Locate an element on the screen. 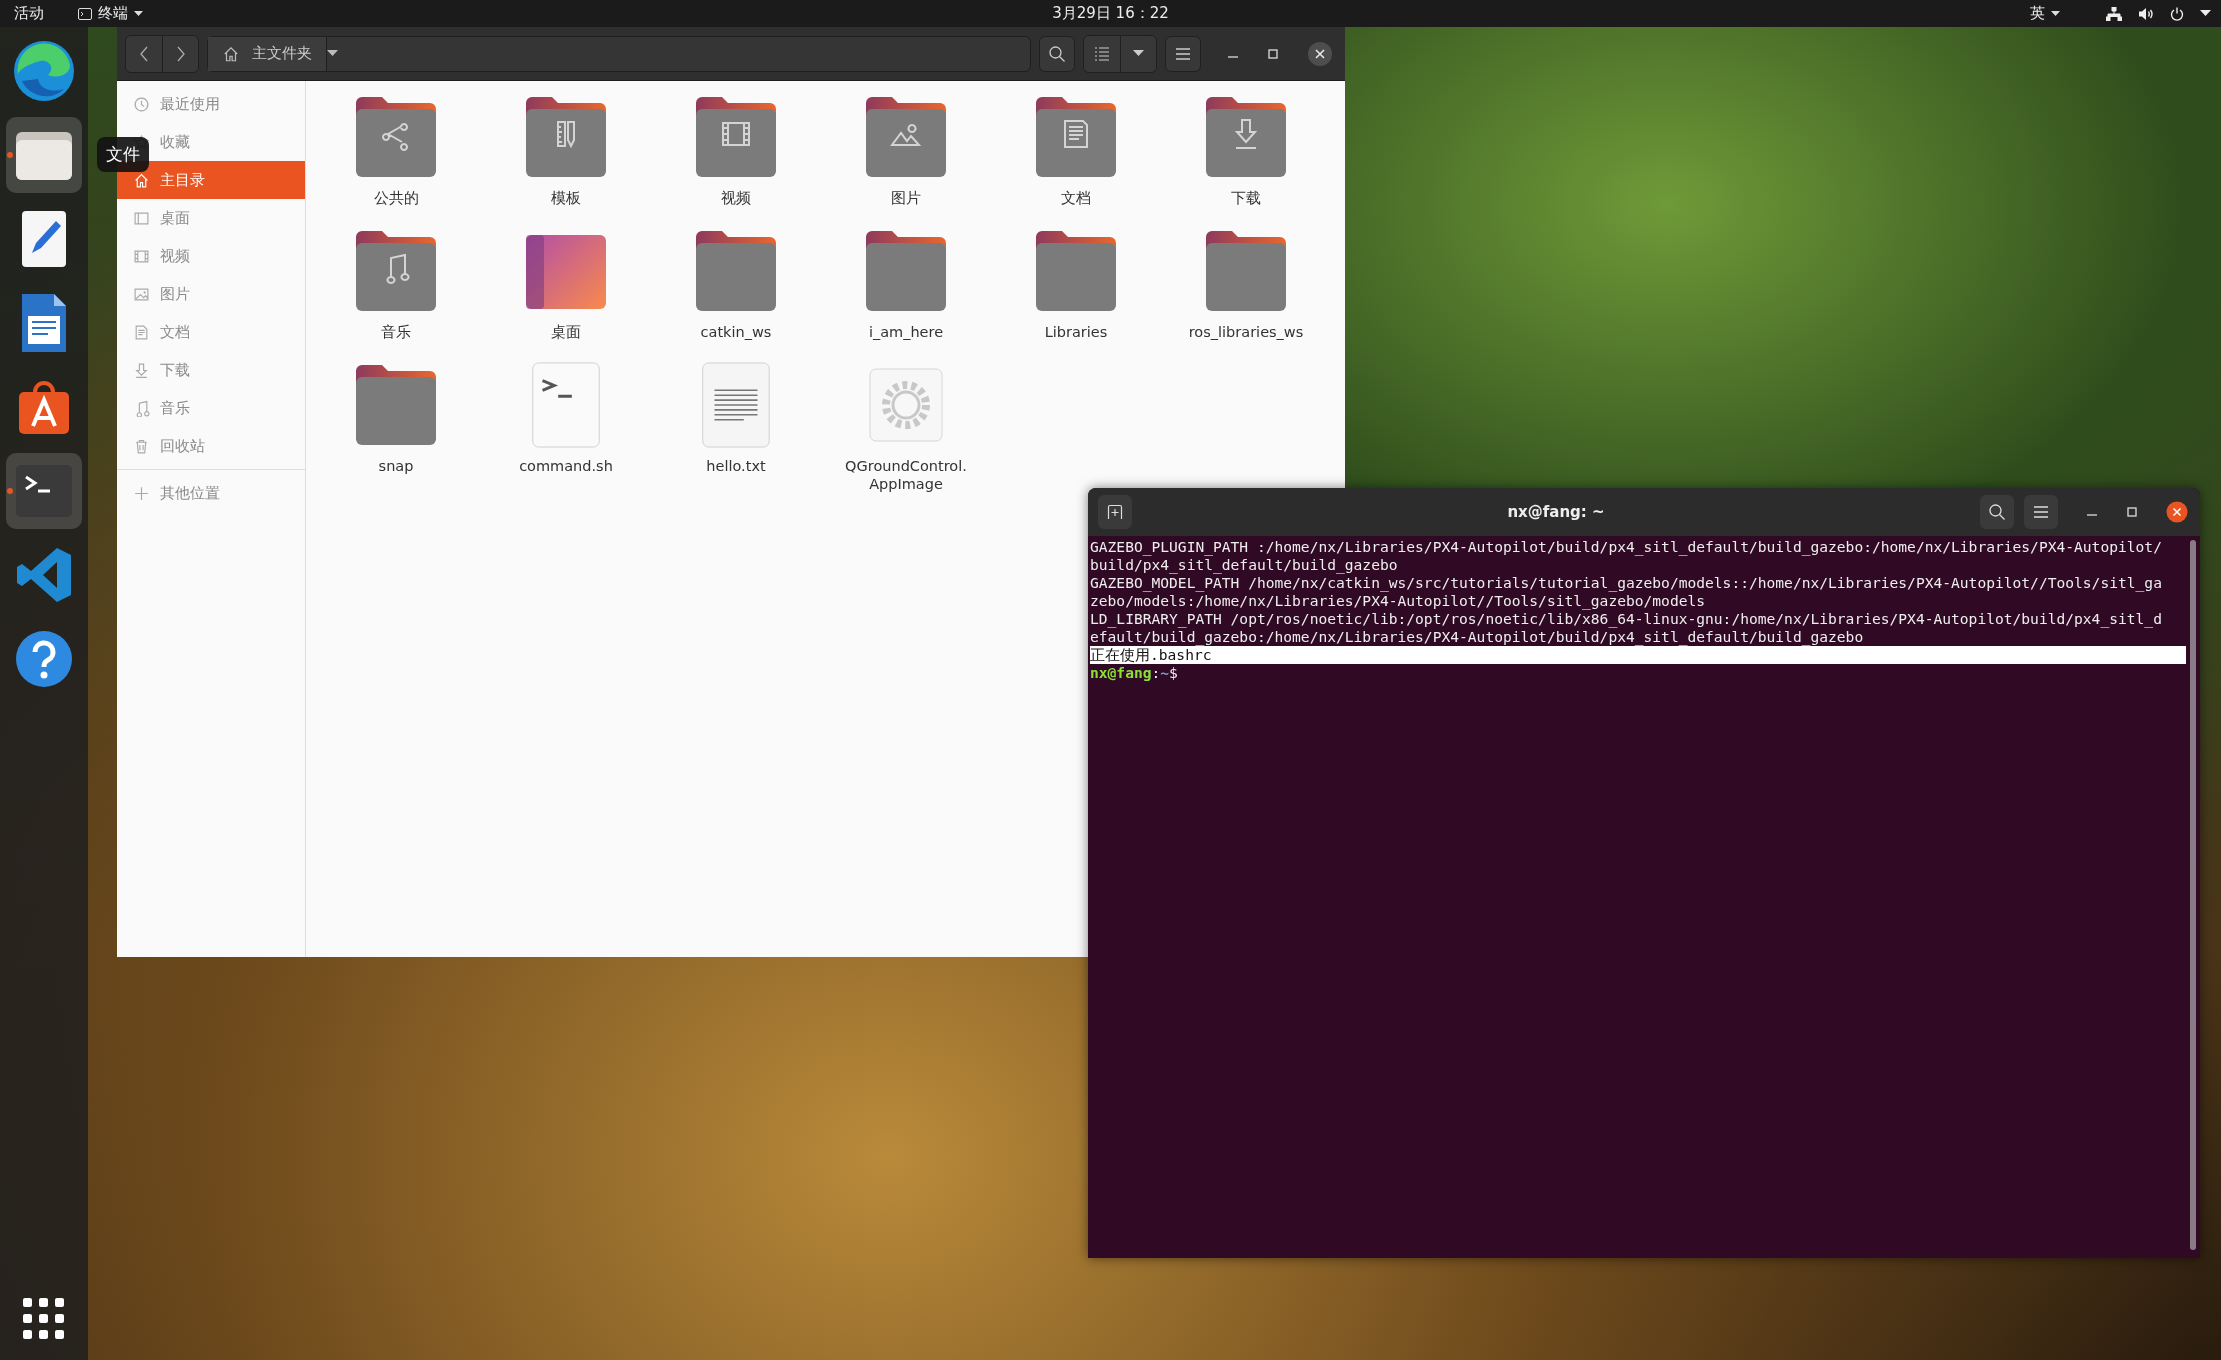 This screenshot has width=2221, height=1360. network-icon is located at coordinates (2114, 13).